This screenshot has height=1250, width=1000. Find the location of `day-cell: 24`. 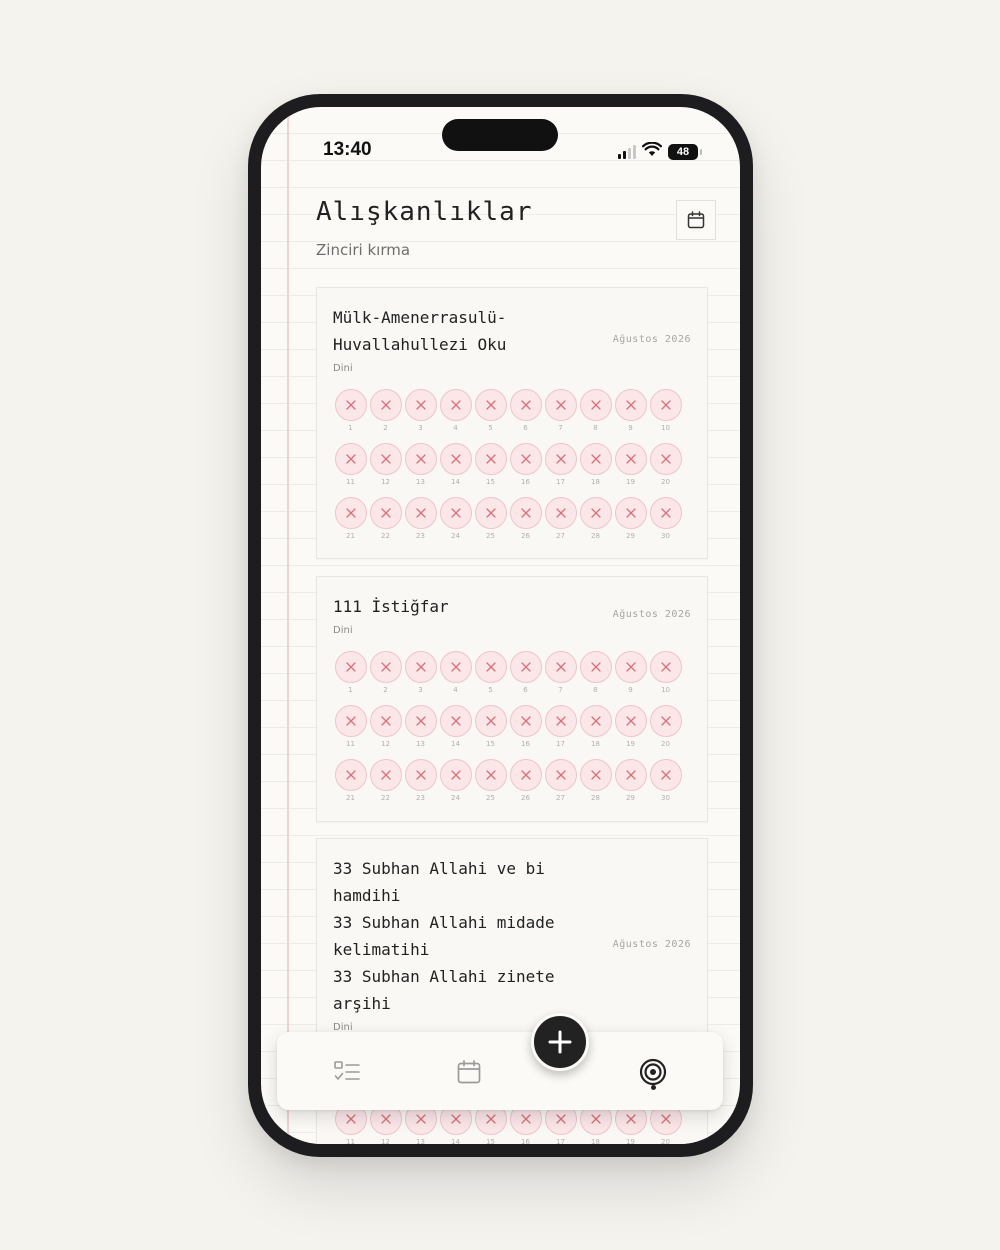

day-cell: 24 is located at coordinates (455, 518).